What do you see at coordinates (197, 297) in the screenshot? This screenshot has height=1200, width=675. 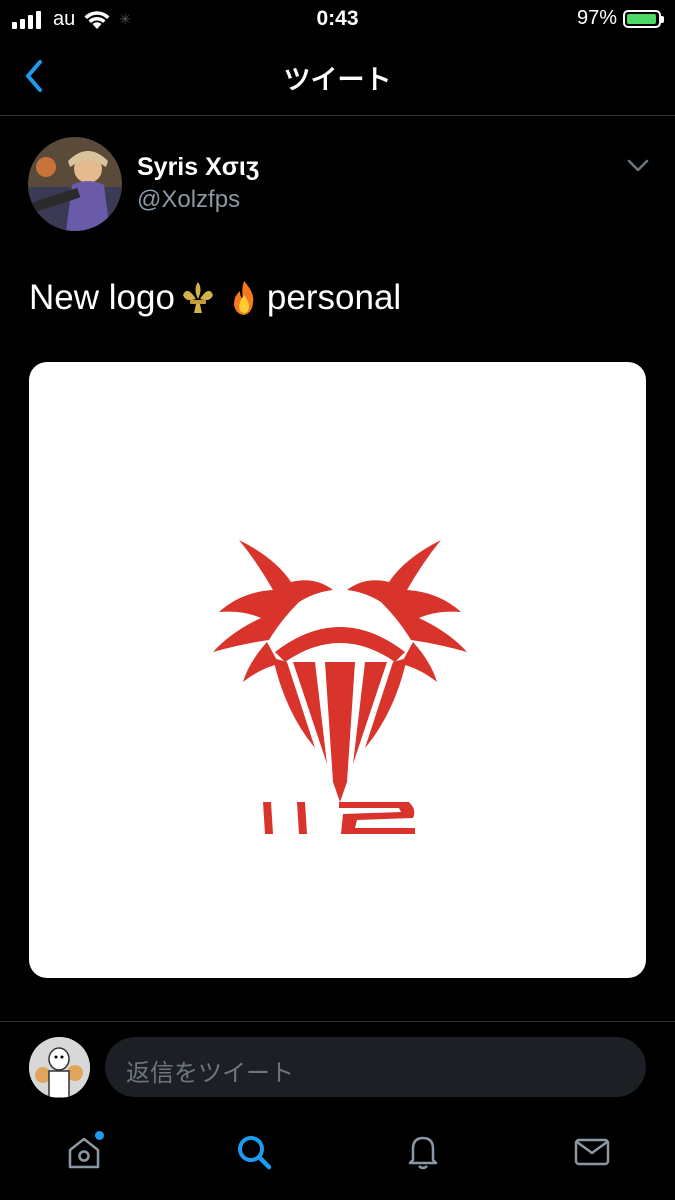 I see `fleur-de-lis-emoji` at bounding box center [197, 297].